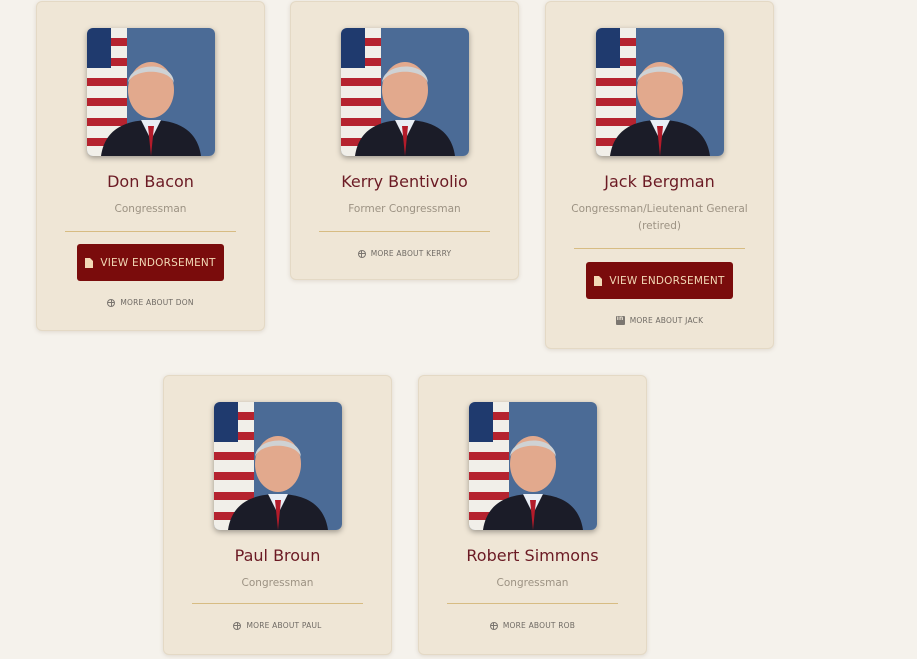  Describe the element at coordinates (539, 625) in the screenshot. I see `more-about-label: MORE ABOUT ROB` at that location.